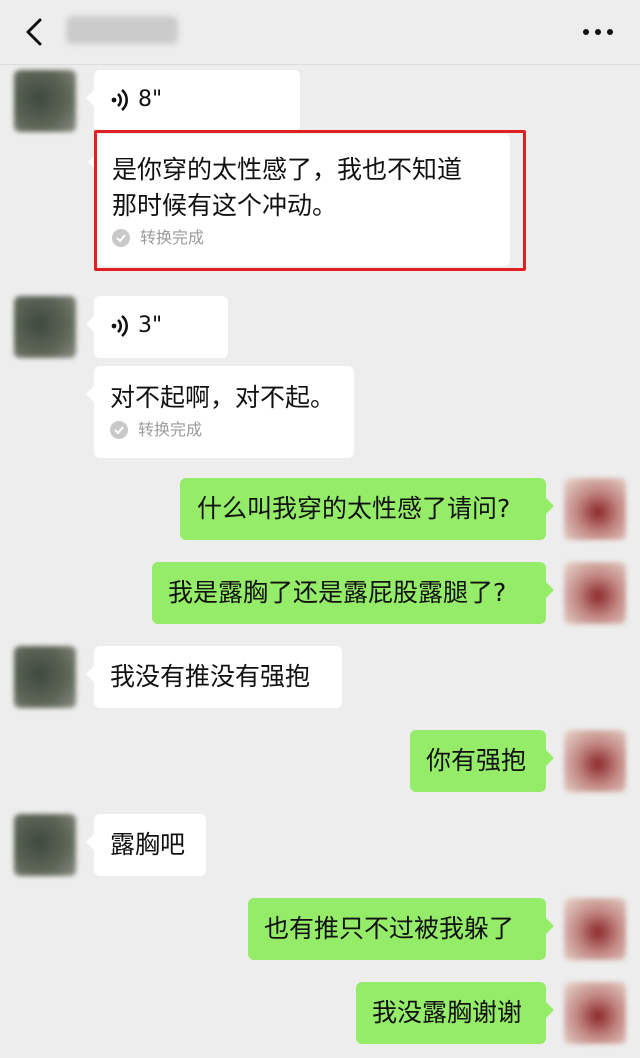  I want to click on check-icon, so click(119, 430).